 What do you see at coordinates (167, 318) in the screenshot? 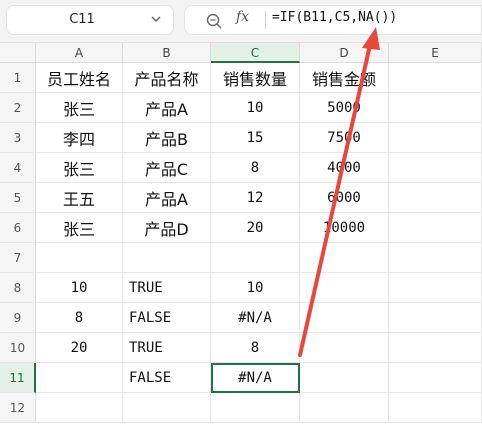
I see `cell-b9: FALSE` at bounding box center [167, 318].